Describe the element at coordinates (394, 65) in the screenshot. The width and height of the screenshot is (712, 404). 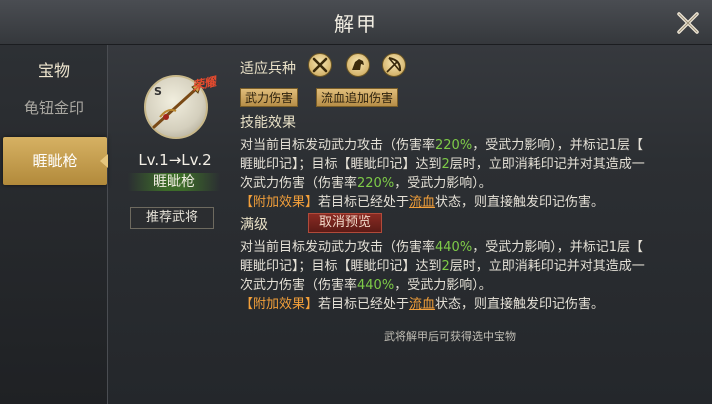
I see `bow-icon` at that location.